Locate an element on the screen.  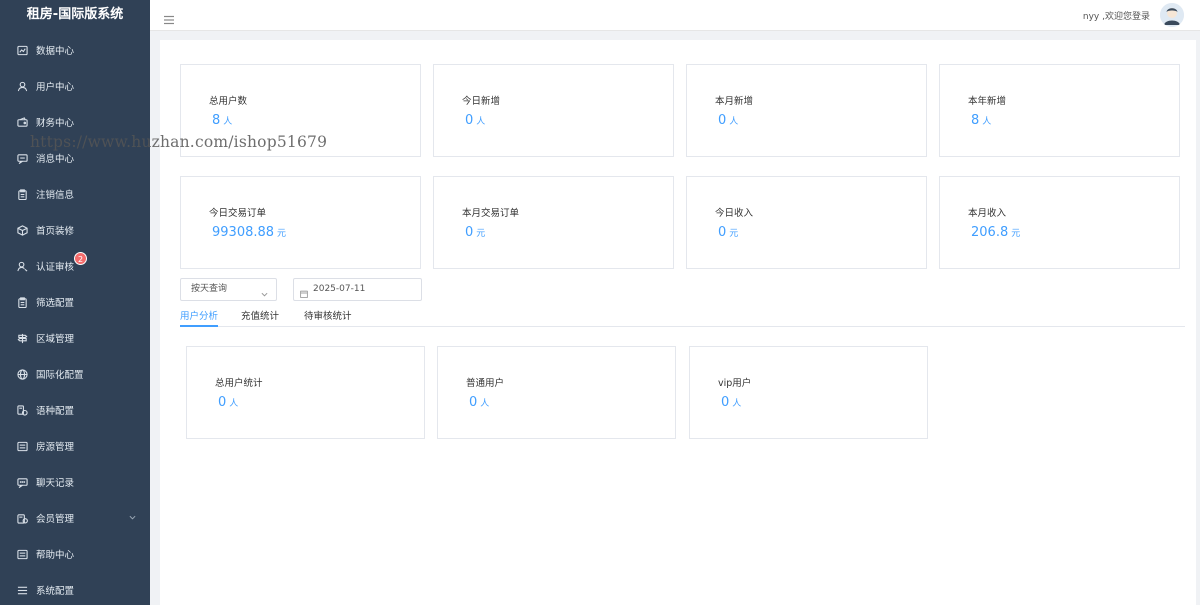
stat-card-today-income: 今日收入 0元 is located at coordinates (806, 222).